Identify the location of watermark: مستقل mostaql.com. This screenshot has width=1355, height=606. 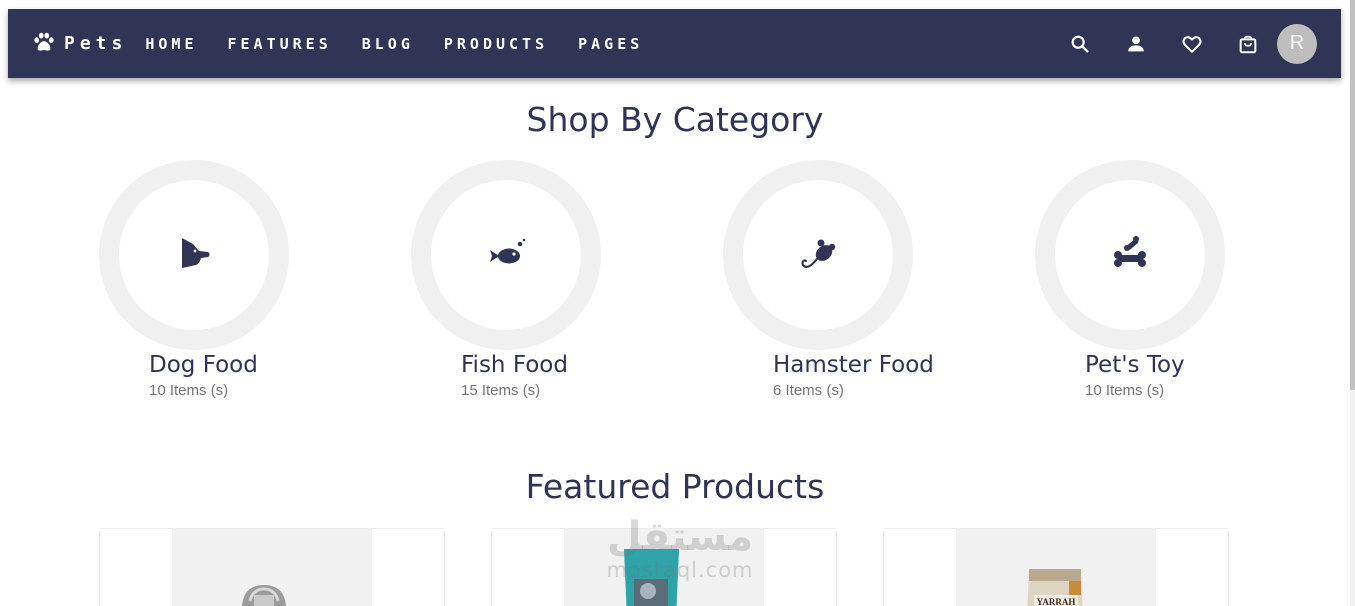
(680, 548).